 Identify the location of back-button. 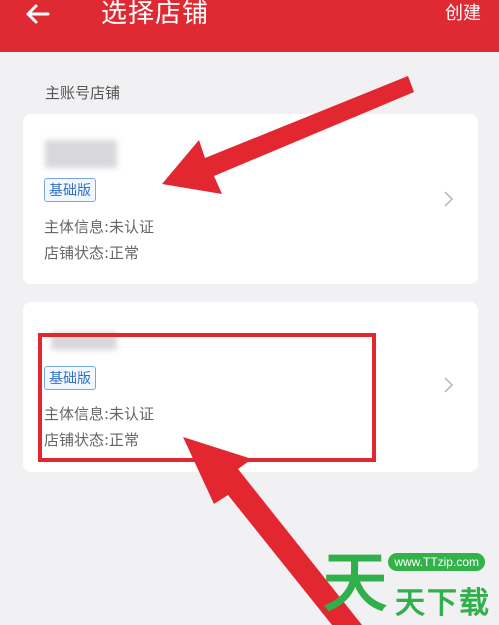
(39, 15).